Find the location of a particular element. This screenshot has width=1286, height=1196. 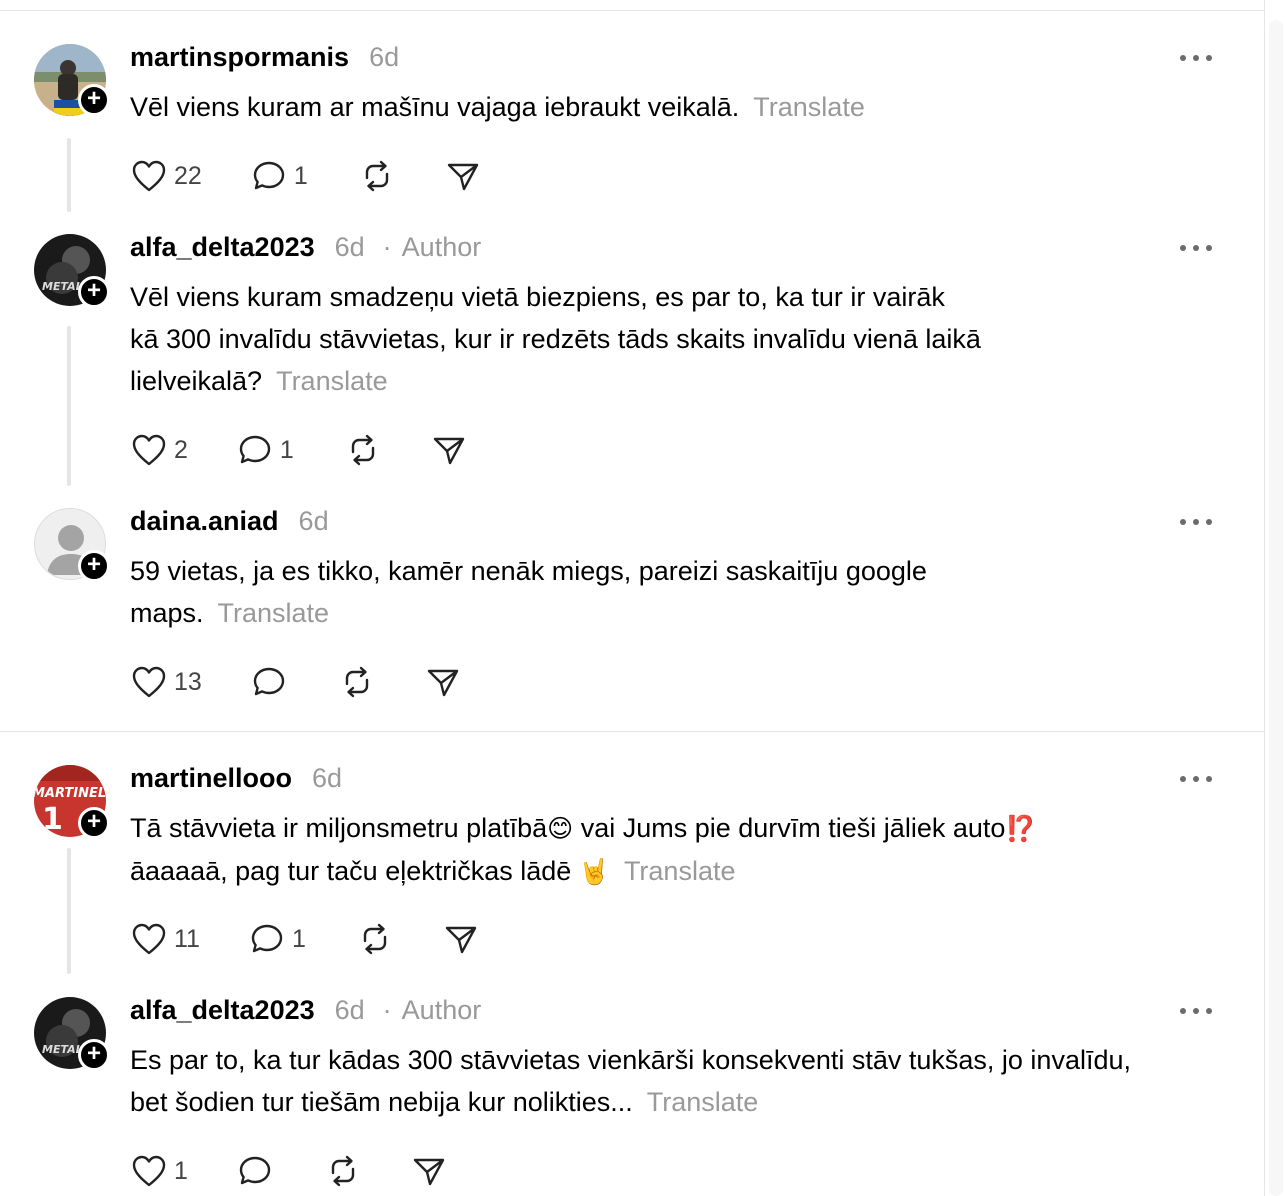

like-button: 13 is located at coordinates (166, 682).